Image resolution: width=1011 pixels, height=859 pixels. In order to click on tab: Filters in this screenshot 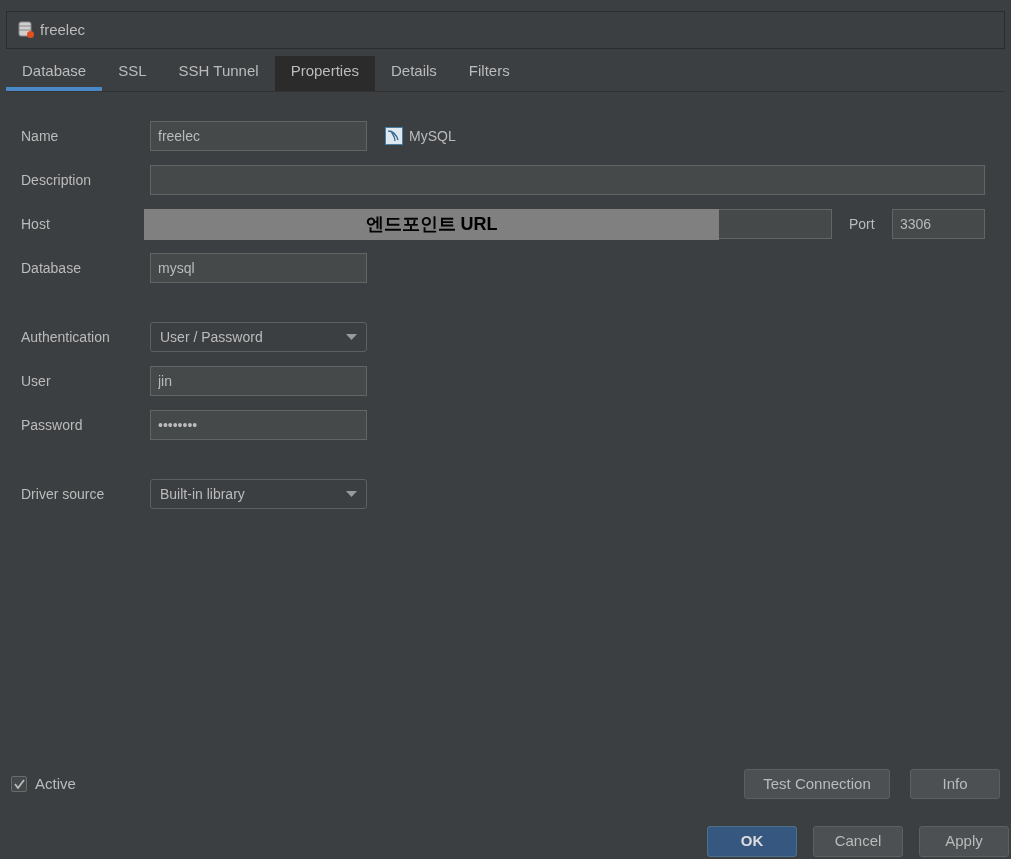, I will do `click(489, 73)`.